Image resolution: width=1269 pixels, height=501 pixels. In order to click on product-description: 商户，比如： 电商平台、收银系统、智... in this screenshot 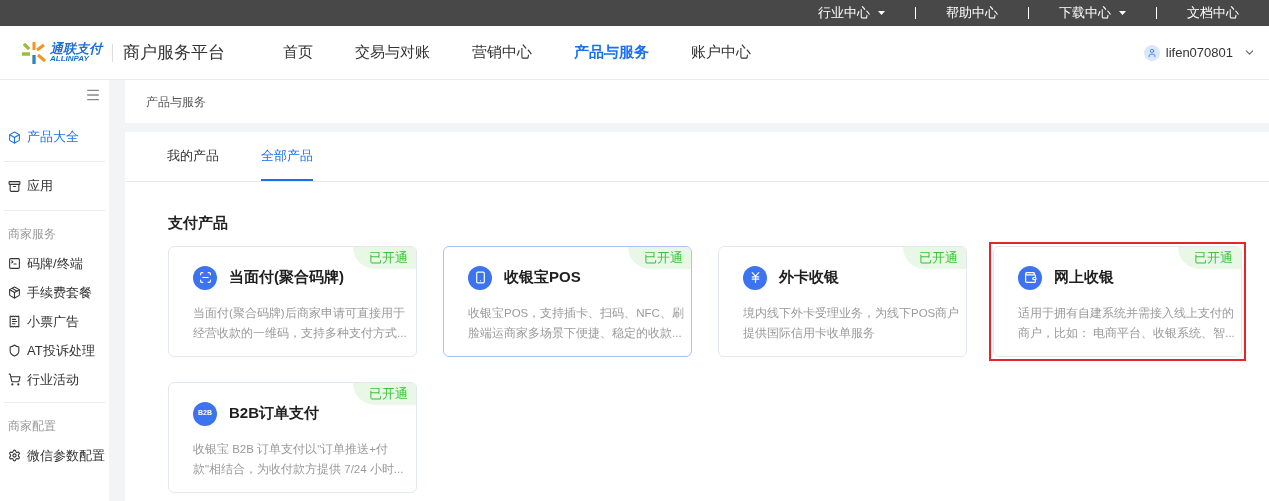, I will do `click(1126, 333)`.